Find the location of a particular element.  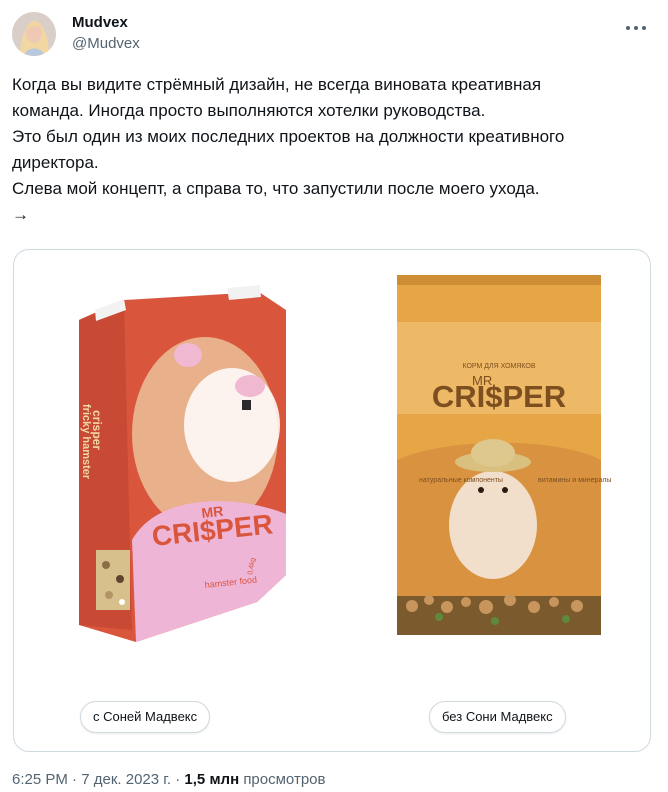

more-dots-icon is located at coordinates (636, 28).